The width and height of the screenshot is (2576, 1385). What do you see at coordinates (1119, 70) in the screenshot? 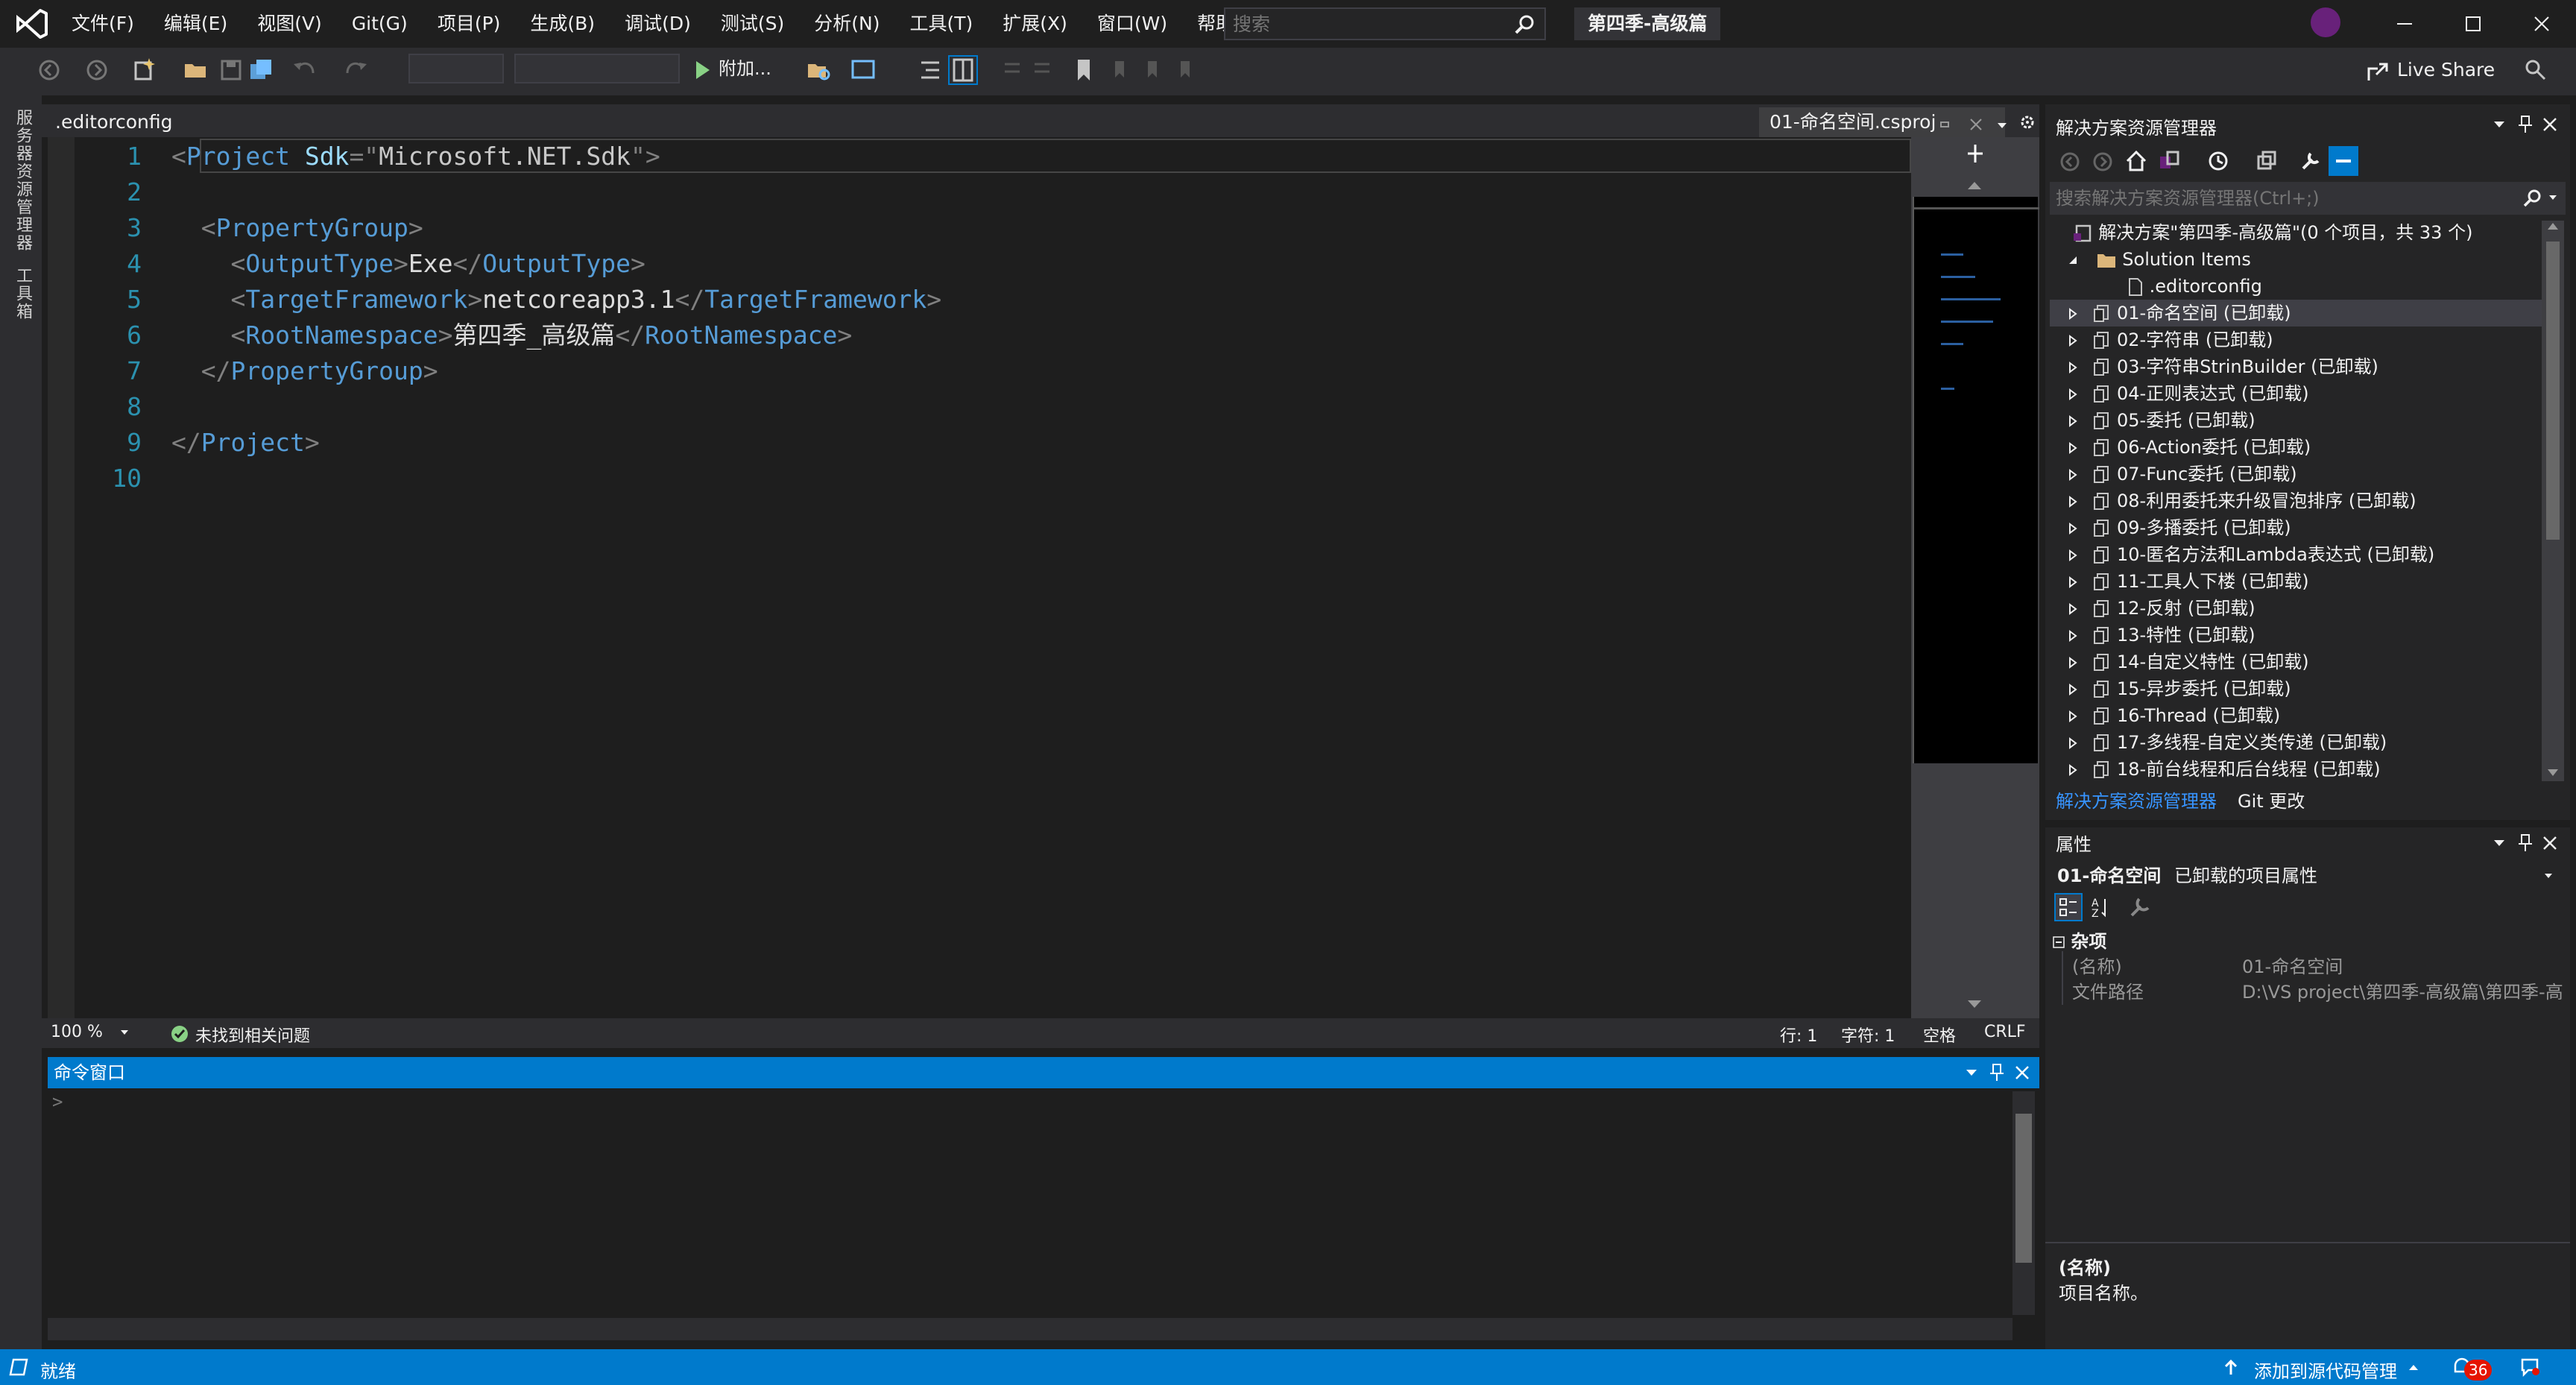
I see `prev-bookmark-icon` at bounding box center [1119, 70].